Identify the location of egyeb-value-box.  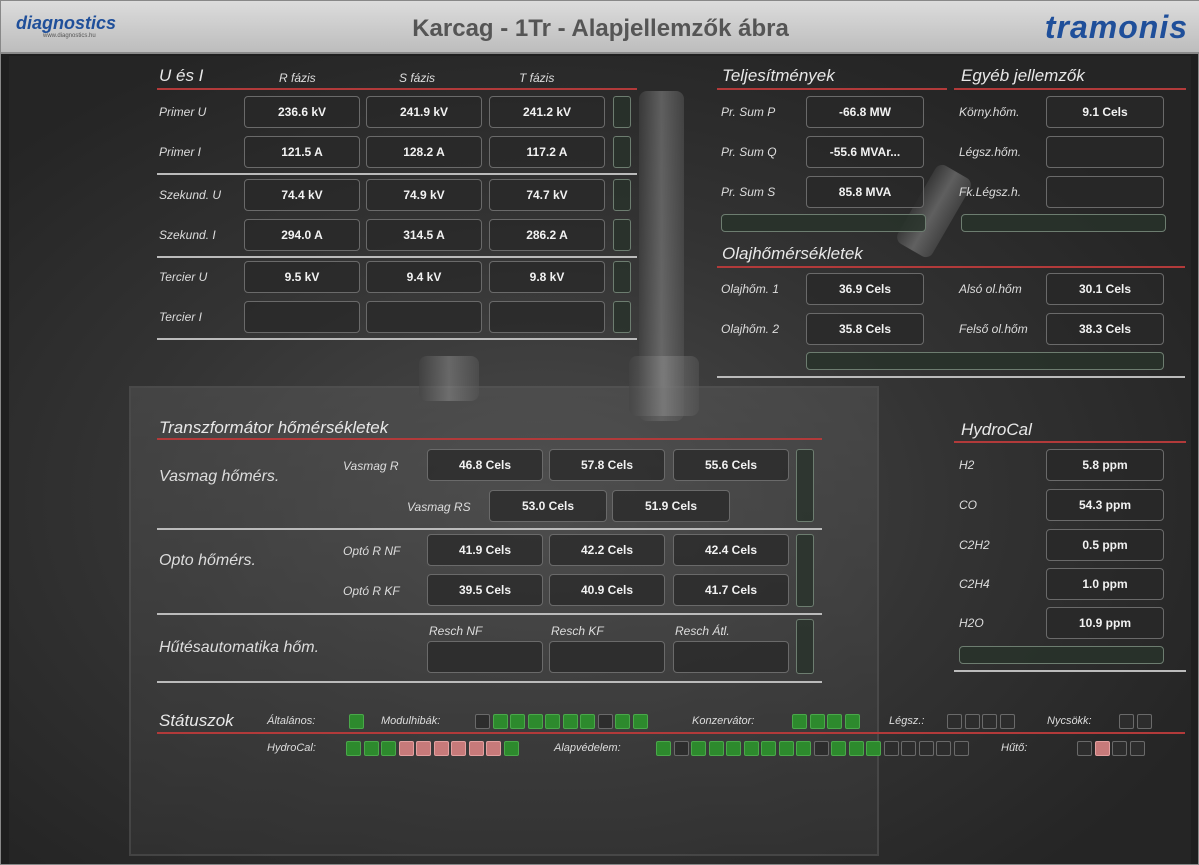
(1105, 192).